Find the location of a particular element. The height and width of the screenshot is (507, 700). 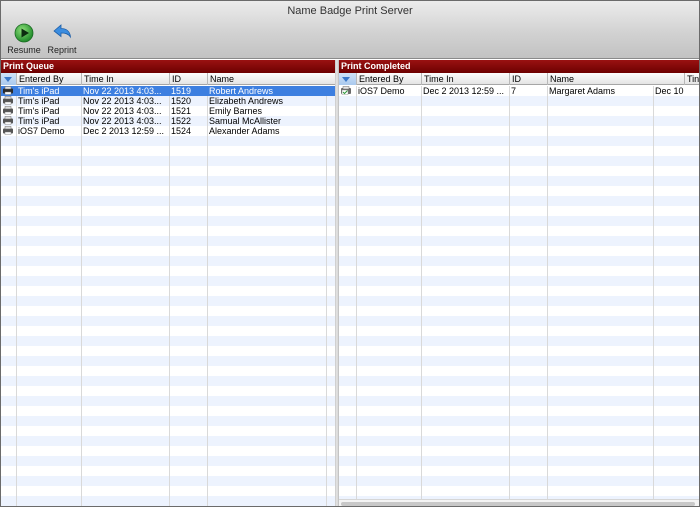

reprint-button: Reprint is located at coordinates (62, 39).